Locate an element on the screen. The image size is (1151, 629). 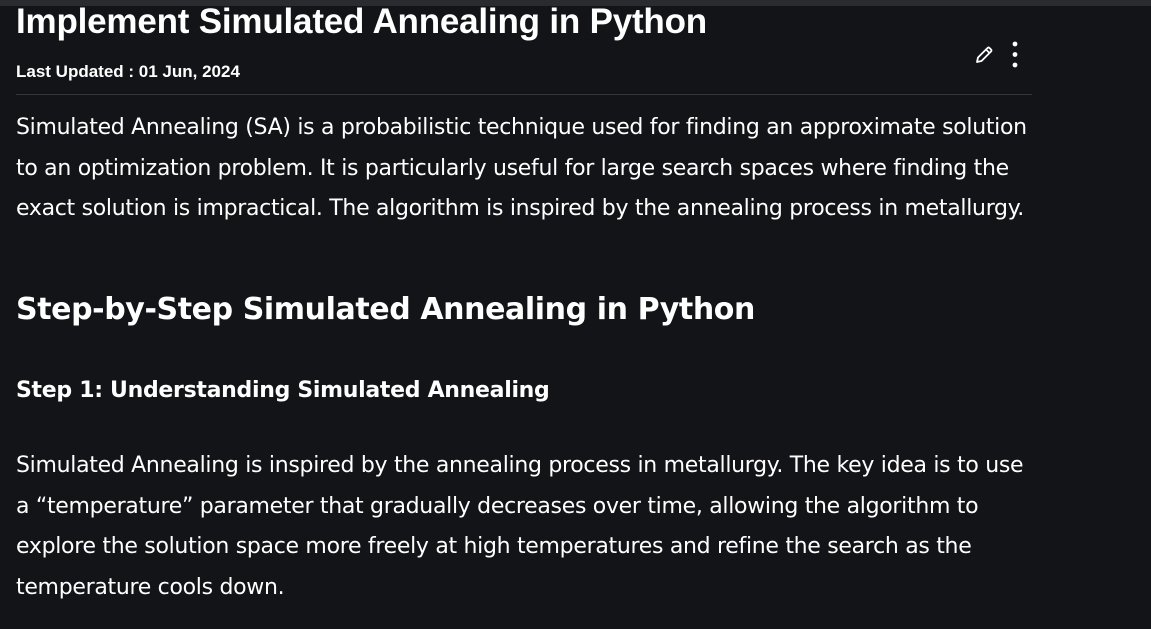
vertical-dots-icon is located at coordinates (1015, 57).